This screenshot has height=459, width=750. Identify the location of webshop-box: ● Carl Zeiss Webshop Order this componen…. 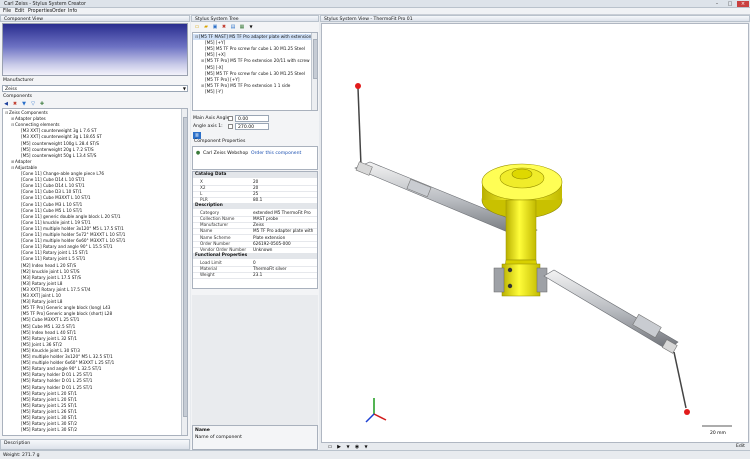
(255, 158).